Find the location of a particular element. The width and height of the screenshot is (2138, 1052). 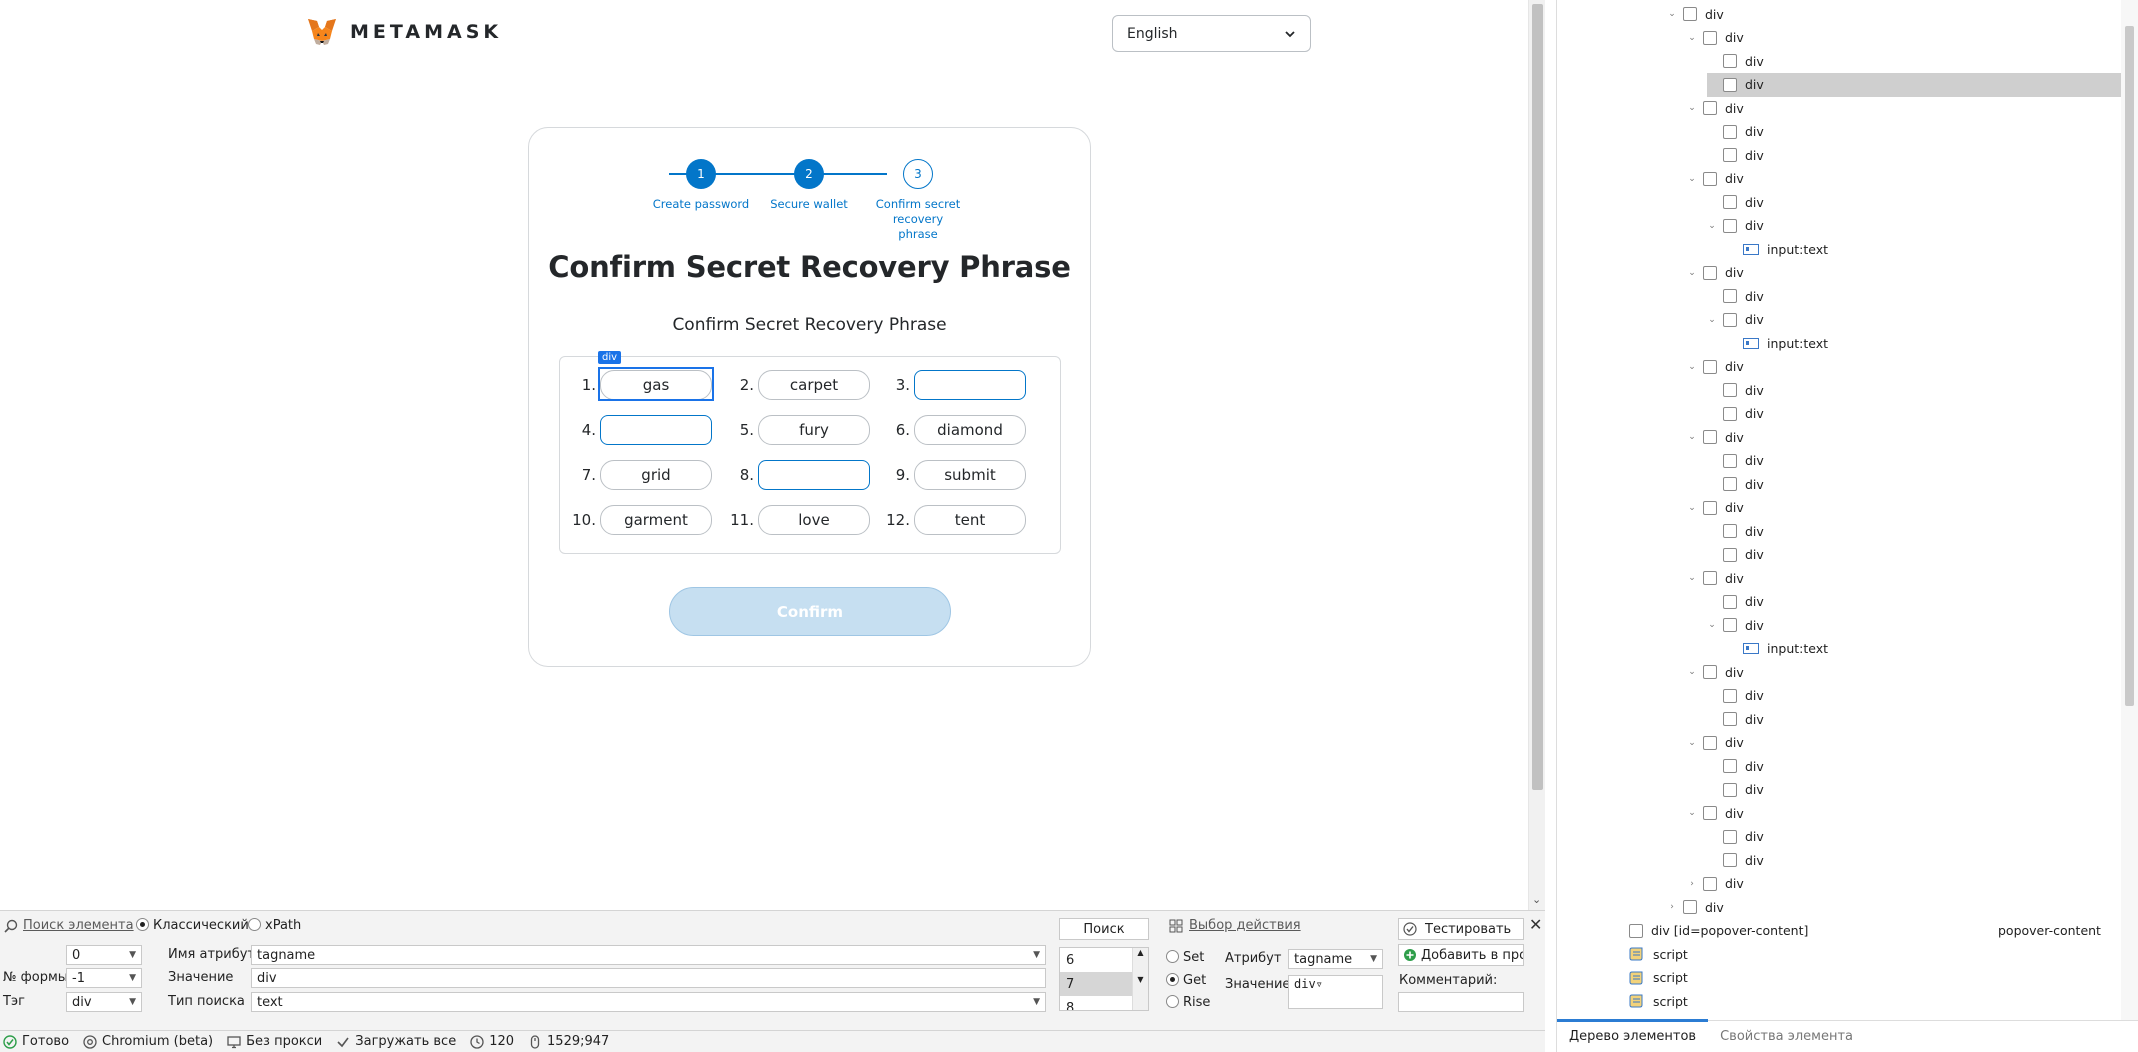

add-to-project-button: Добавить в проект is located at coordinates (1461, 955).